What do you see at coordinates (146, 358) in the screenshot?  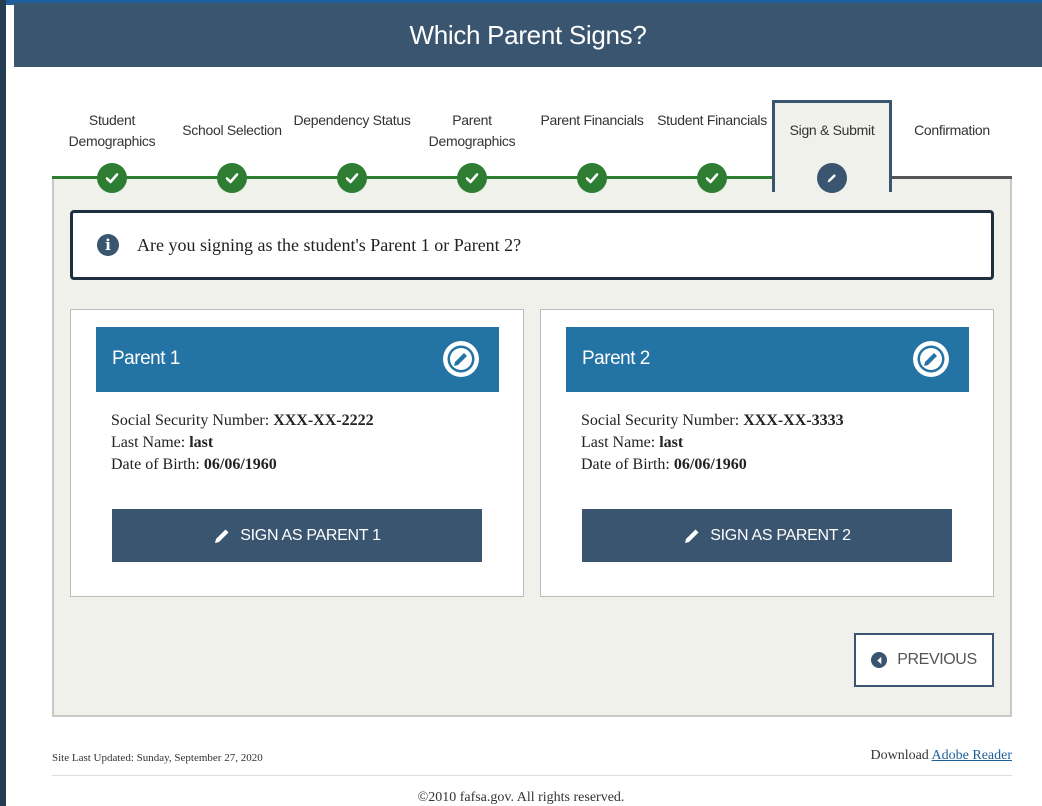 I see `parent-1-title: Parent 1` at bounding box center [146, 358].